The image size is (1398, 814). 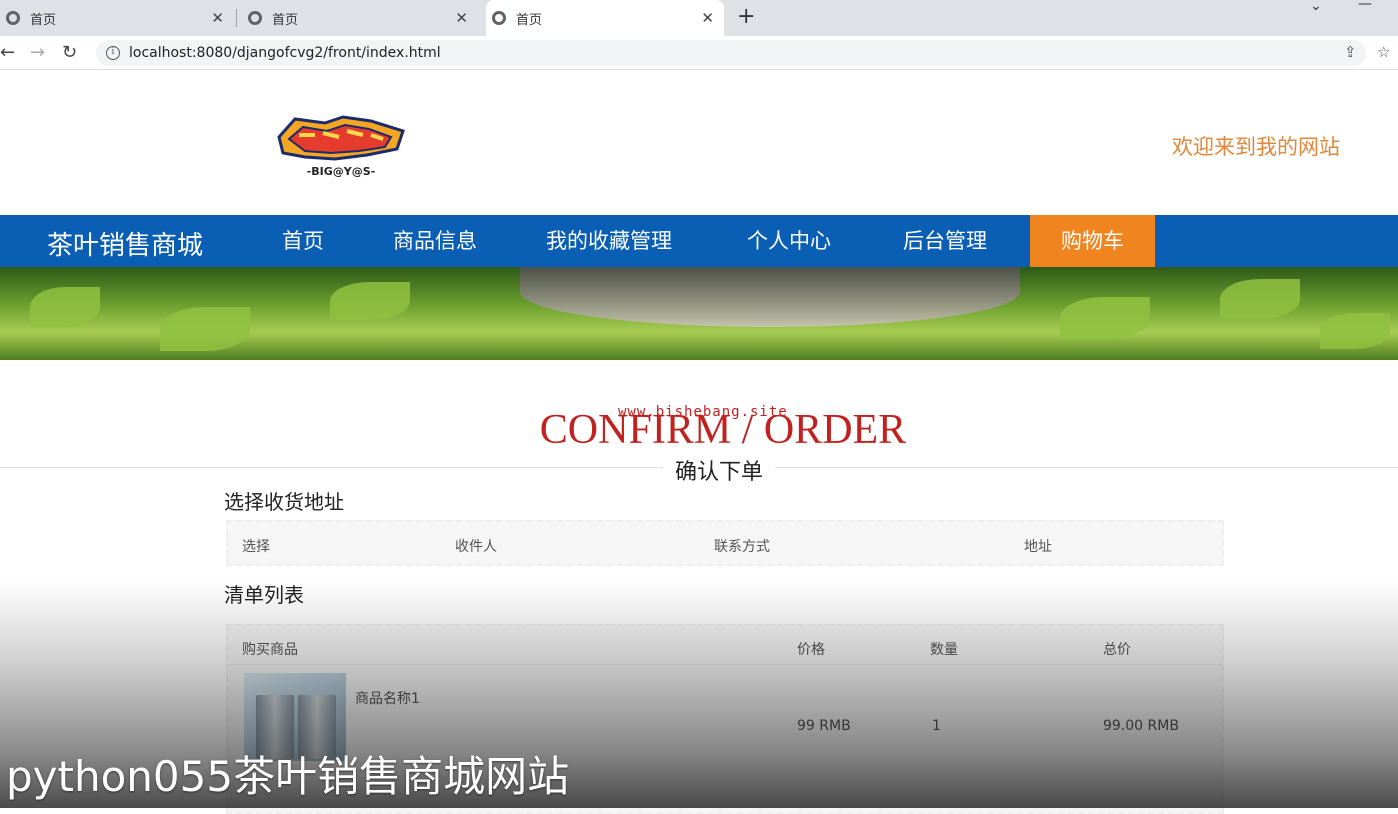 What do you see at coordinates (789, 241) in the screenshot?
I see `nav-item-profile: 个人中心` at bounding box center [789, 241].